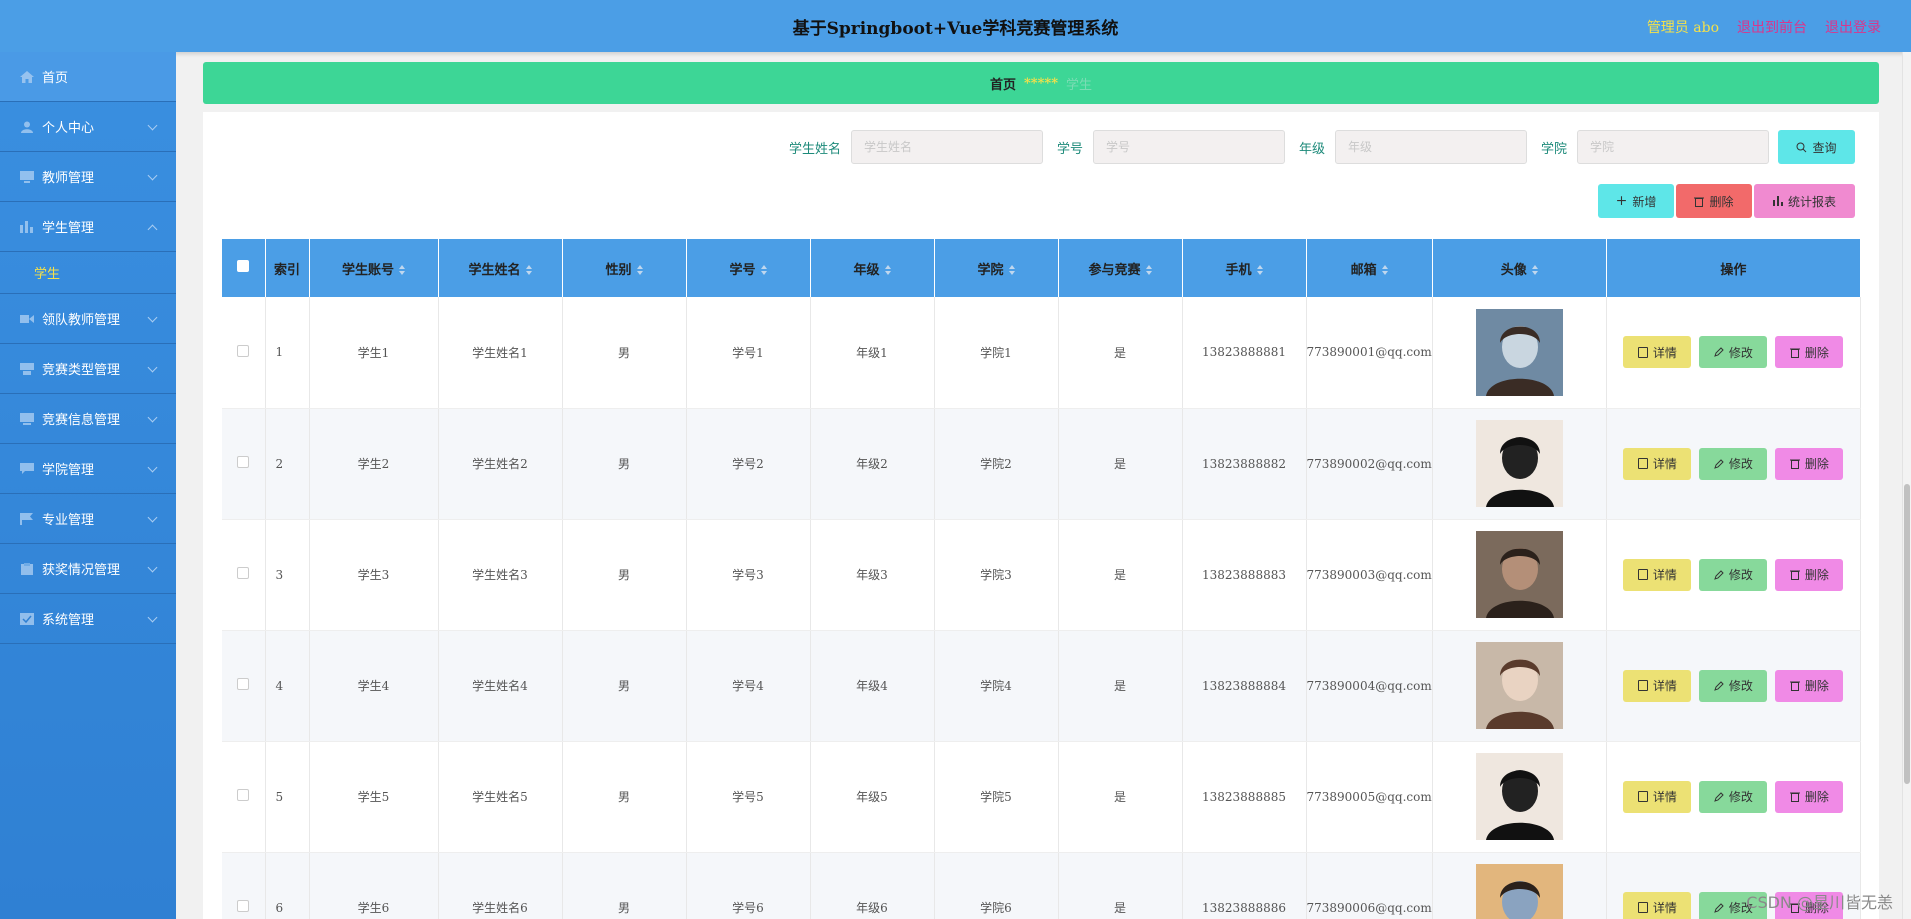  What do you see at coordinates (1553, 149) in the screenshot?
I see `college-label: 学院` at bounding box center [1553, 149].